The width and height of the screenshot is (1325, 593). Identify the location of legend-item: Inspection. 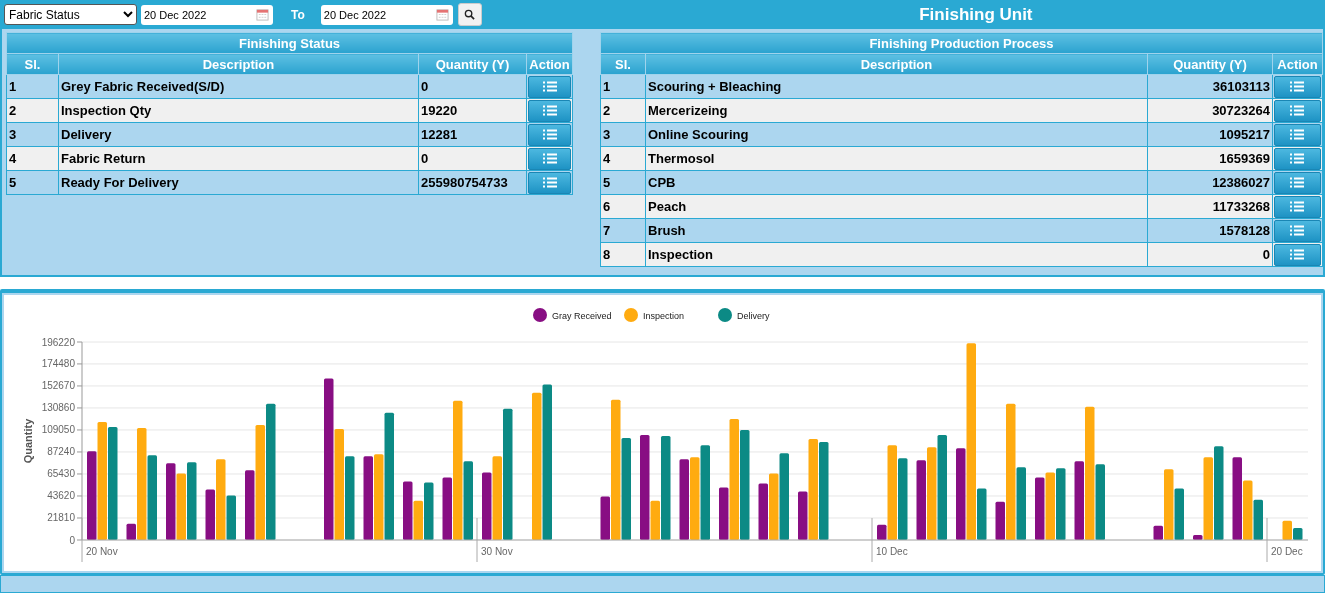
(654, 315).